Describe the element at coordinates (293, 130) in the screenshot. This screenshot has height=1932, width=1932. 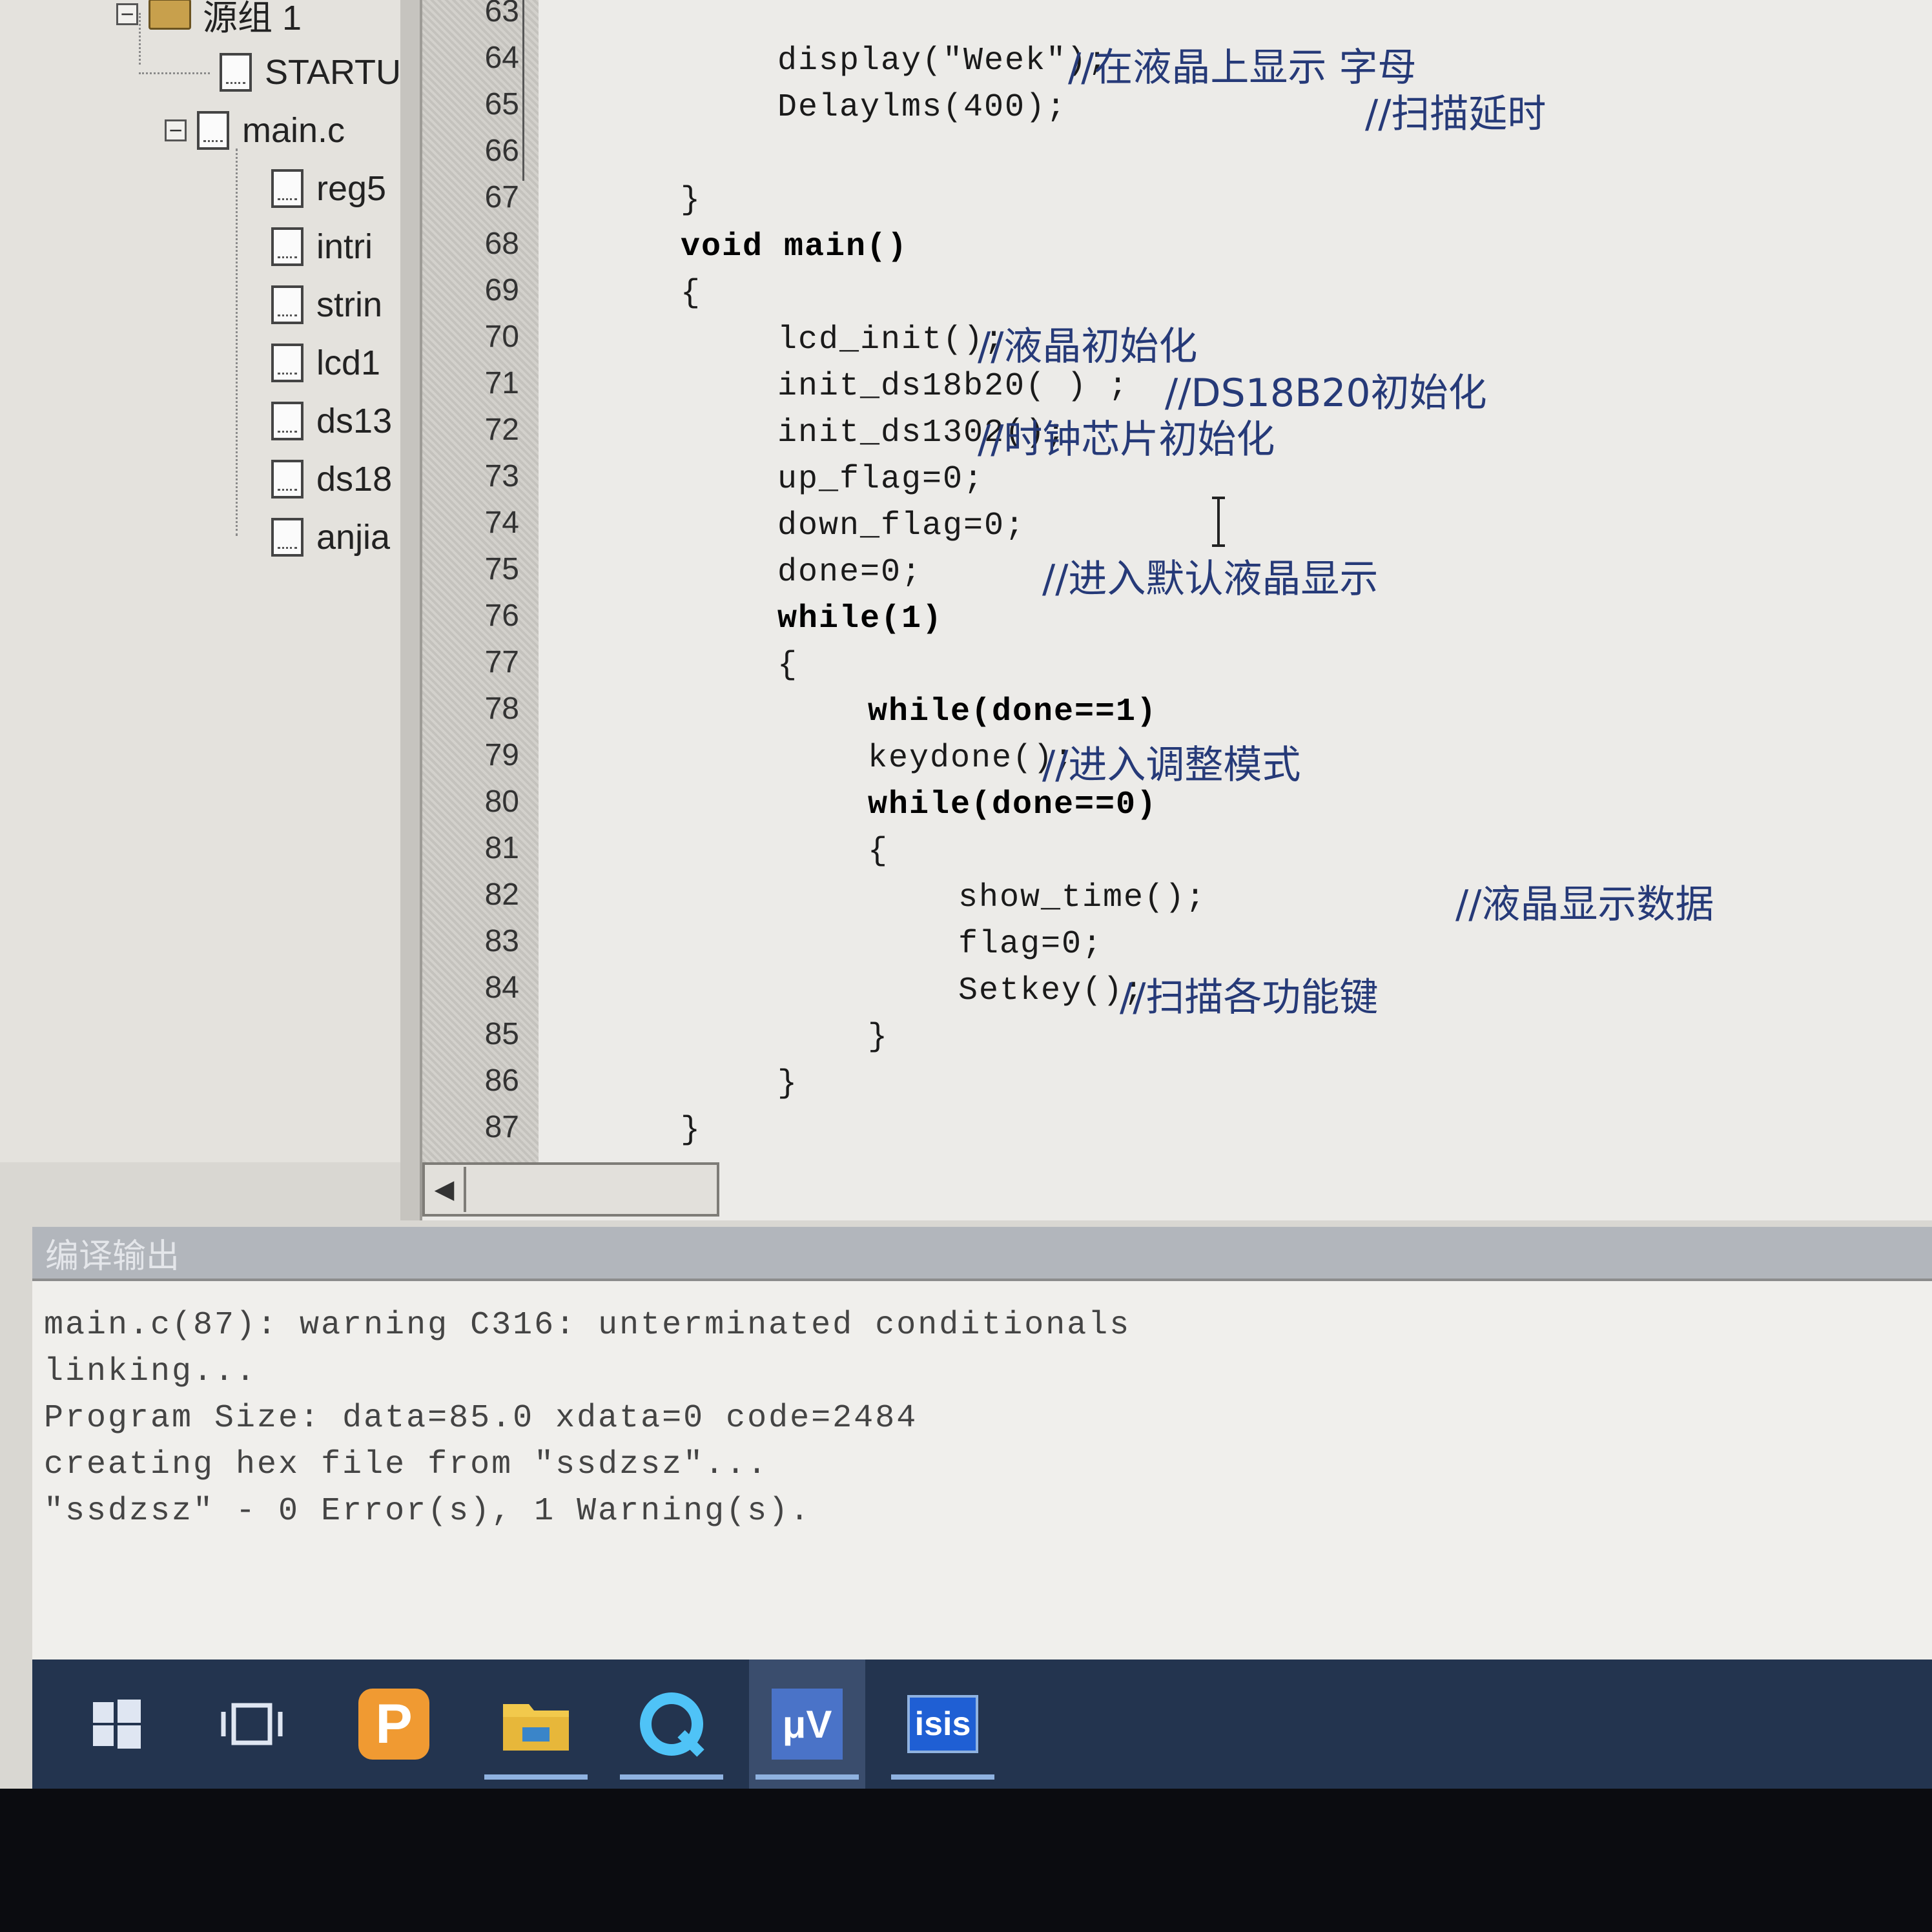
I see `tree-item-label: main.c` at that location.